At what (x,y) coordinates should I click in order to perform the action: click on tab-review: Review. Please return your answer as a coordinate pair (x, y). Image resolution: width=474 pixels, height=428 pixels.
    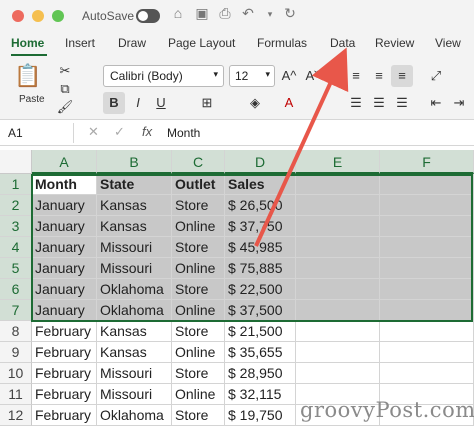
    Looking at the image, I should click on (394, 43).